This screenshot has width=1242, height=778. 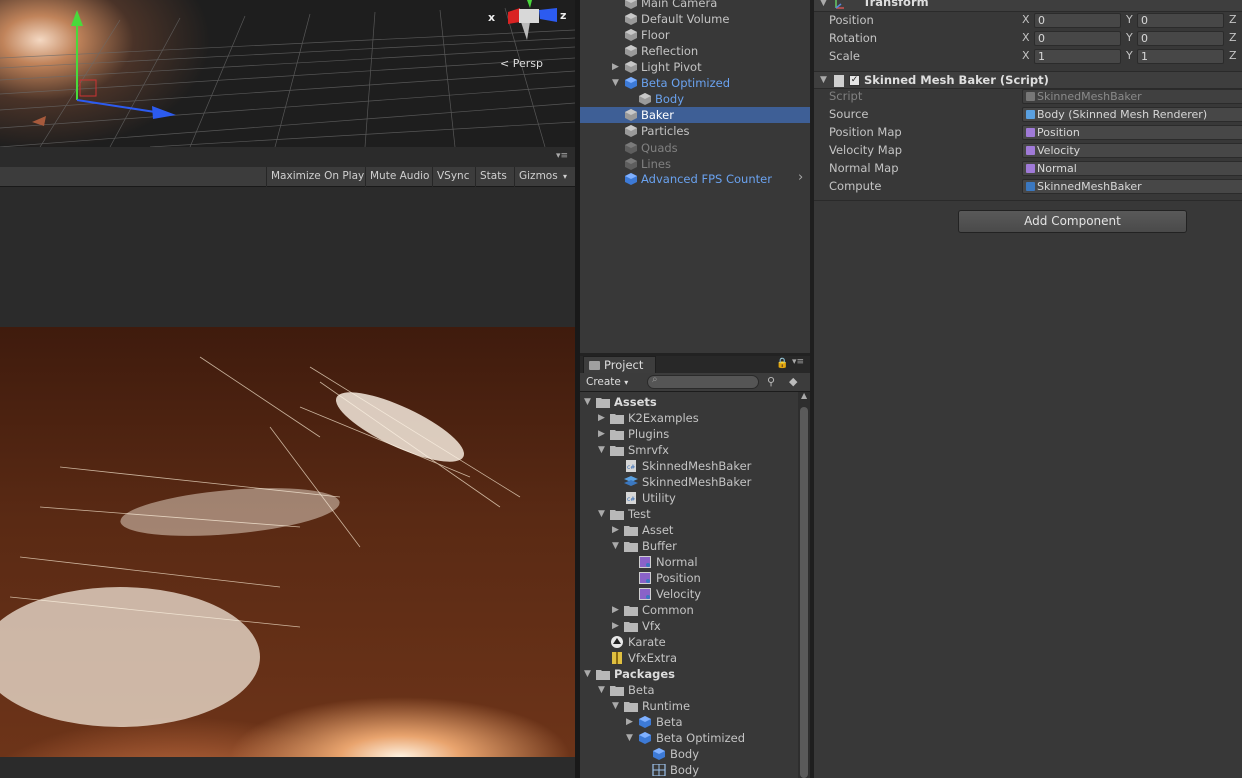 What do you see at coordinates (1028, 6) in the screenshot?
I see `transform-header: ▼ Transform` at bounding box center [1028, 6].